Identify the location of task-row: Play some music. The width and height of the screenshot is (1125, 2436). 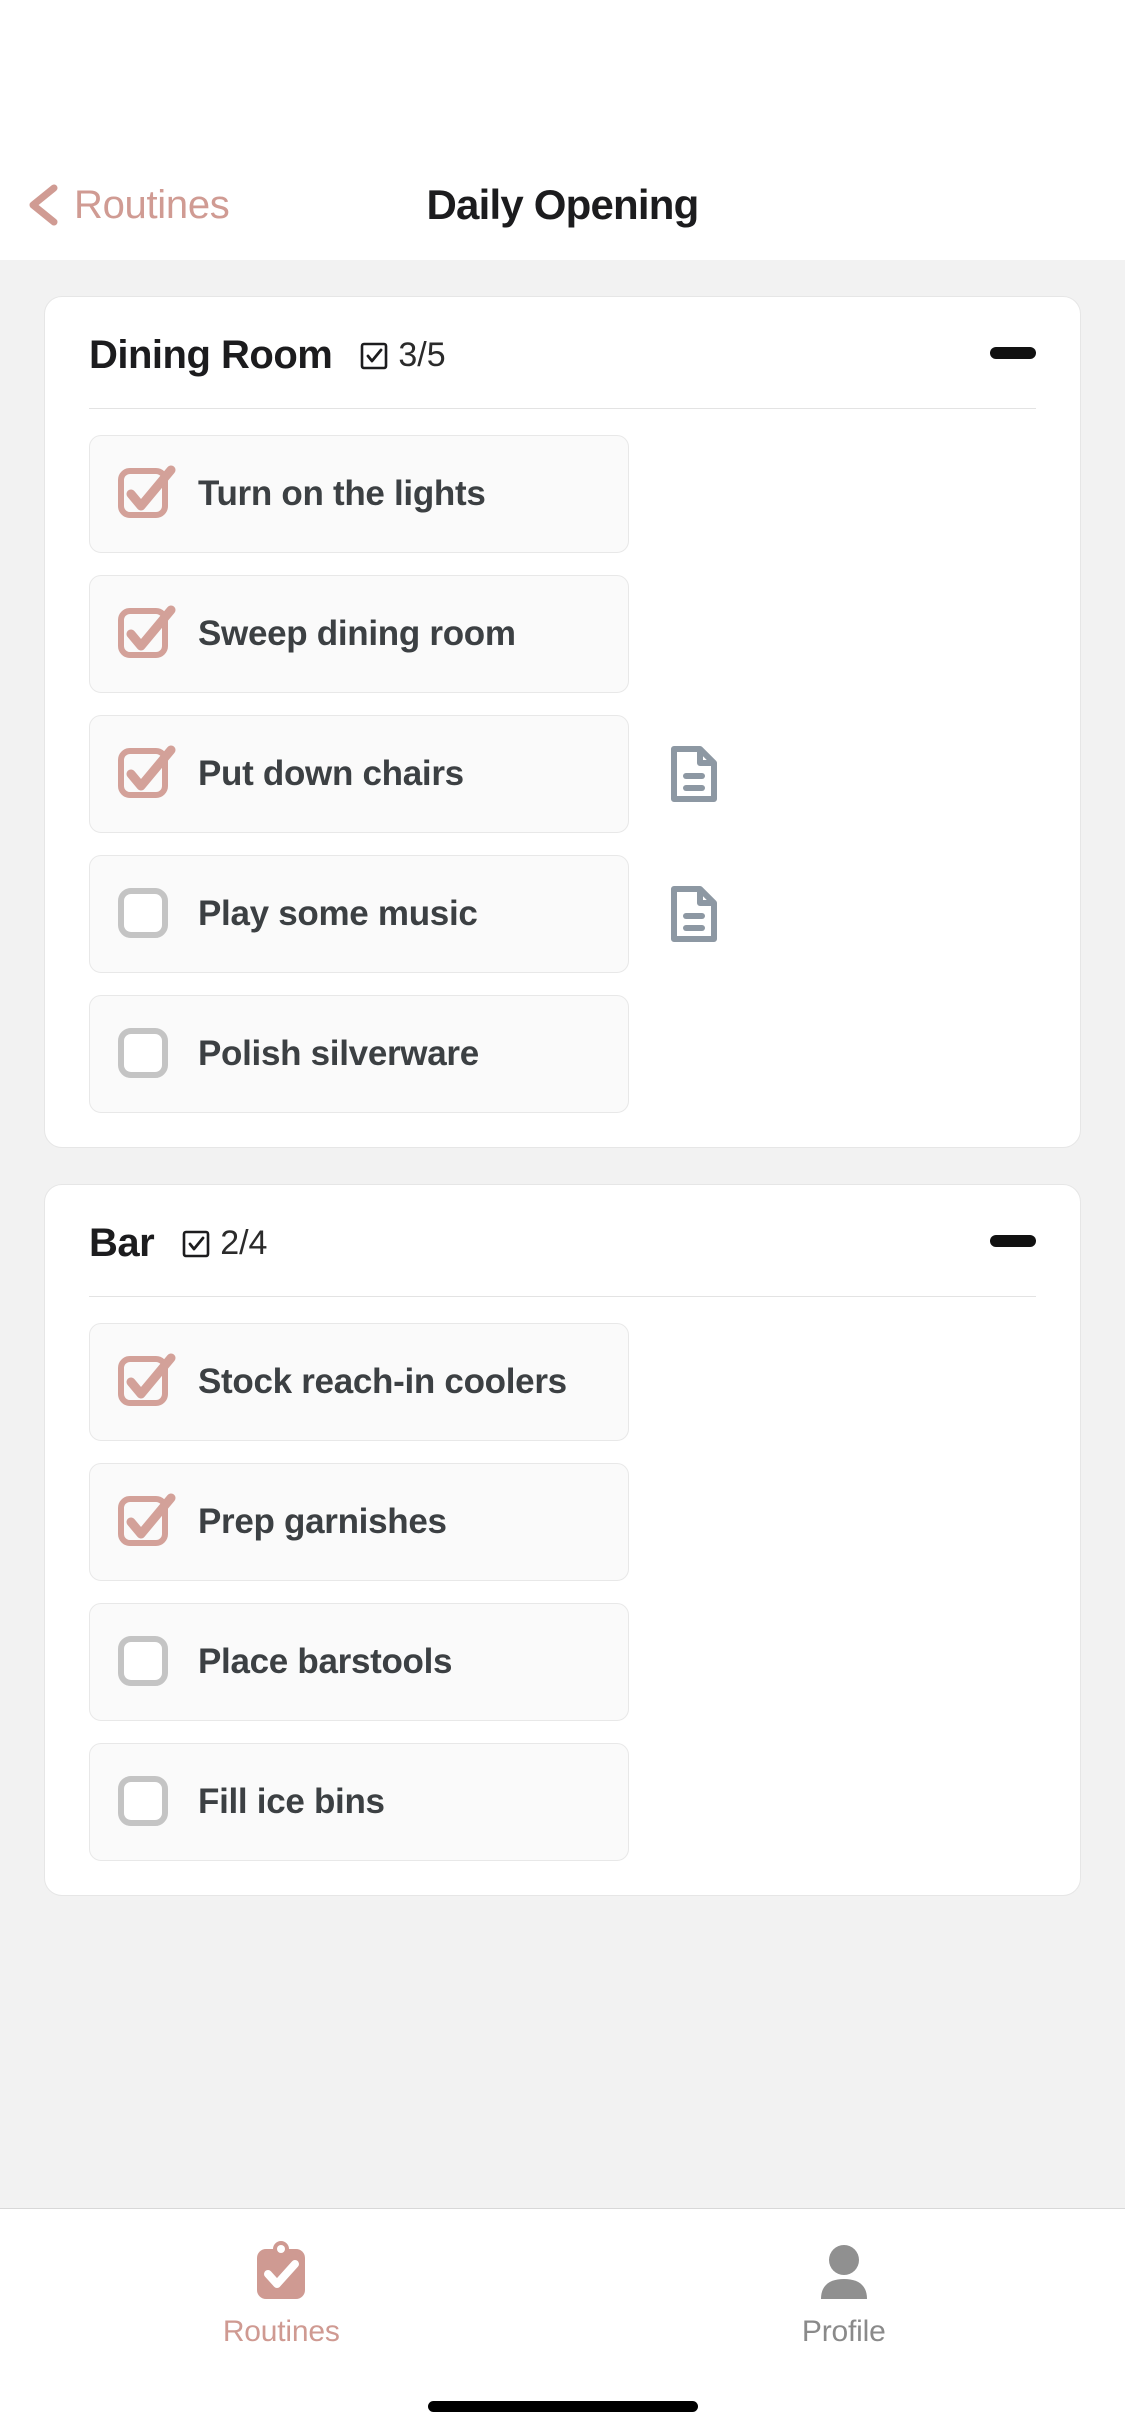
(562, 914).